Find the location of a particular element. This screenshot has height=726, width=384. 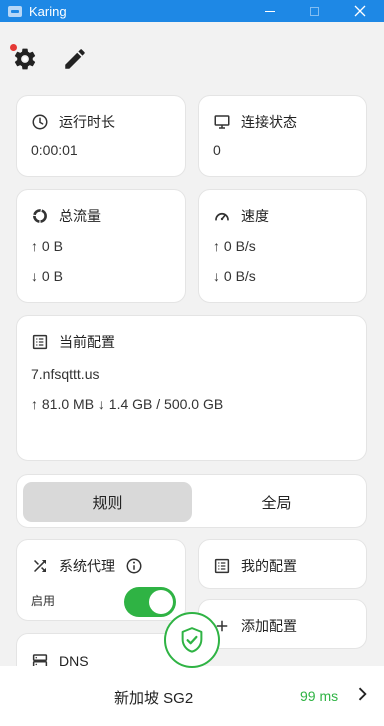

minimize-button is located at coordinates (270, 11).